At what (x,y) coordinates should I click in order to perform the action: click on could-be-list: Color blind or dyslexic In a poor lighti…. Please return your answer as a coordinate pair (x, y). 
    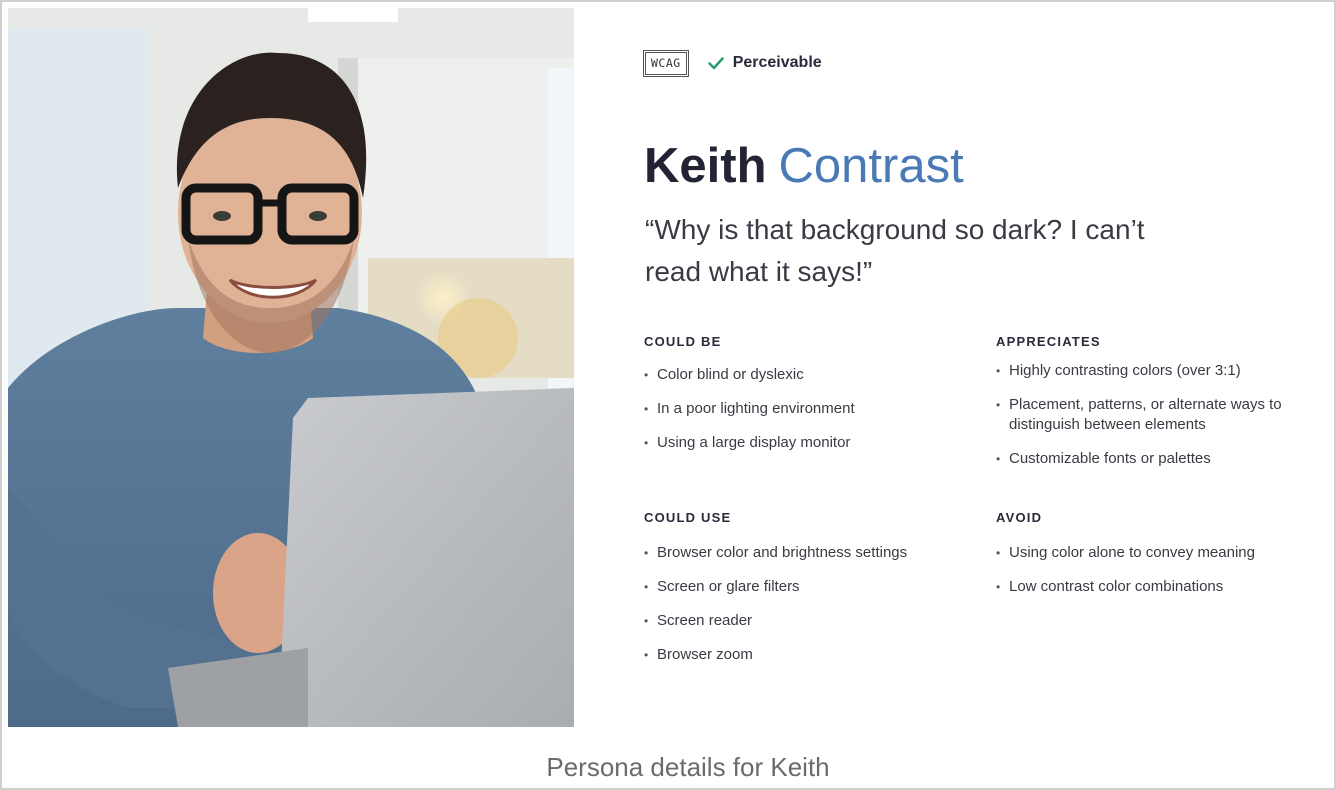
    Looking at the image, I should click on (749, 409).